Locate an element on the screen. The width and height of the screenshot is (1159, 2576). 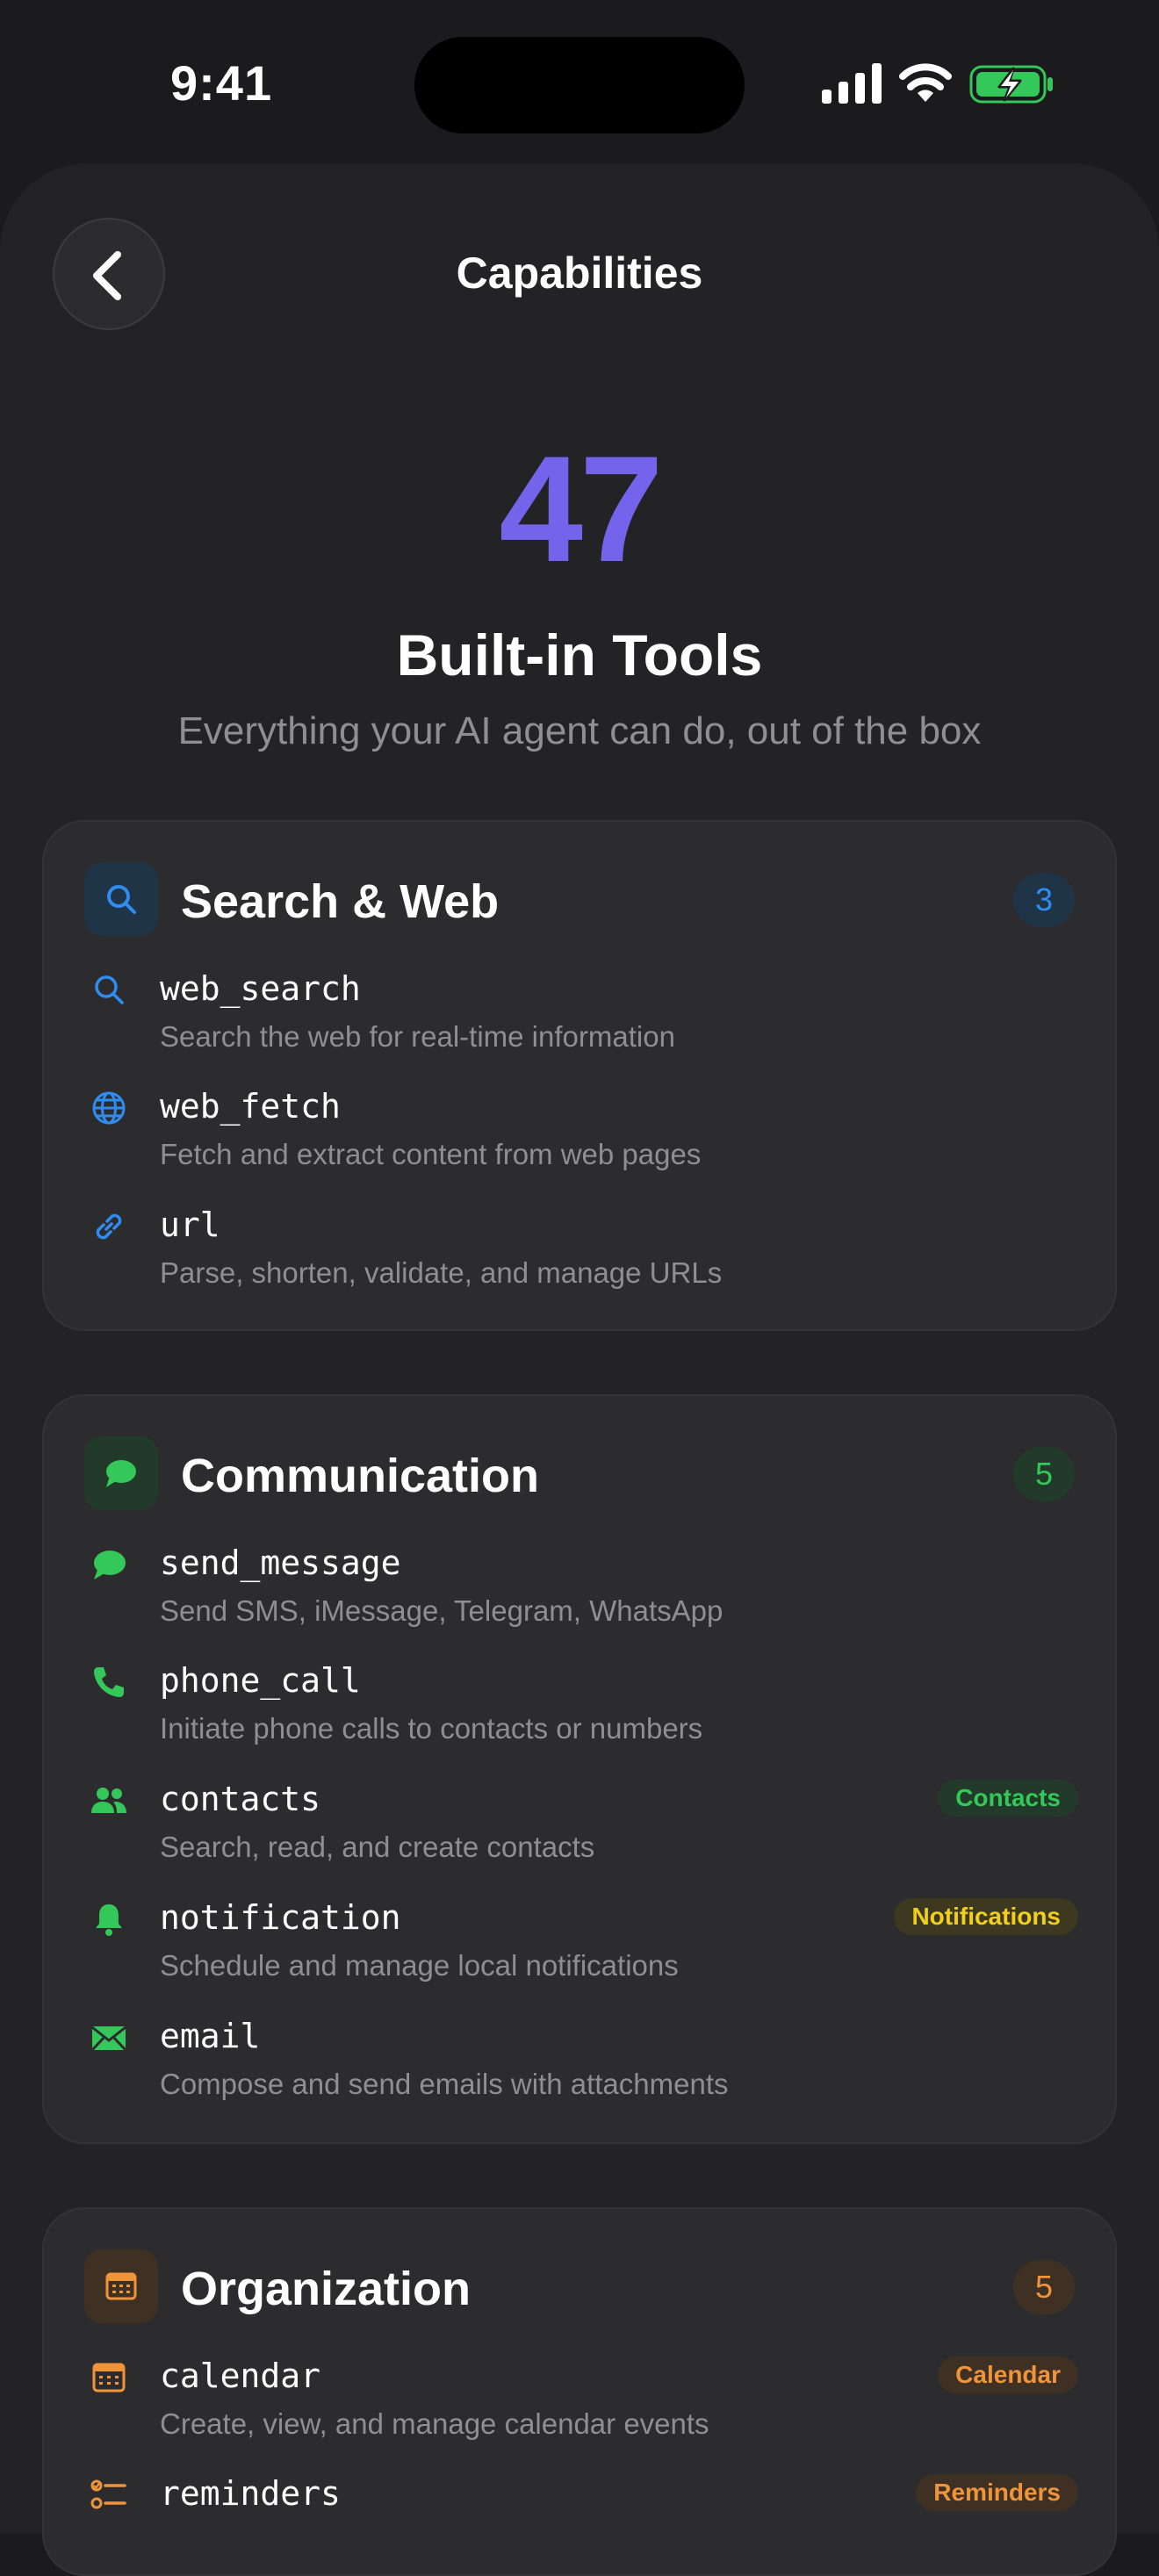
section-count: 3 is located at coordinates (1044, 900).